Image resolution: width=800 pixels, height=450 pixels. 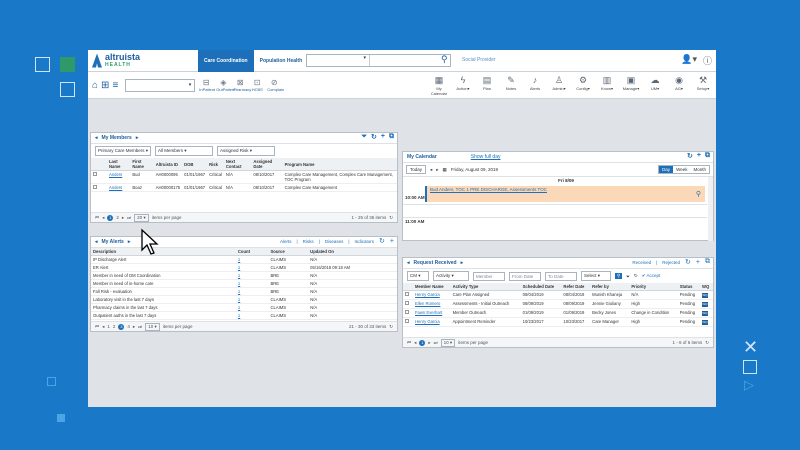 What do you see at coordinates (462, 263) in the screenshot?
I see `expand-icon: ▸` at bounding box center [462, 263].